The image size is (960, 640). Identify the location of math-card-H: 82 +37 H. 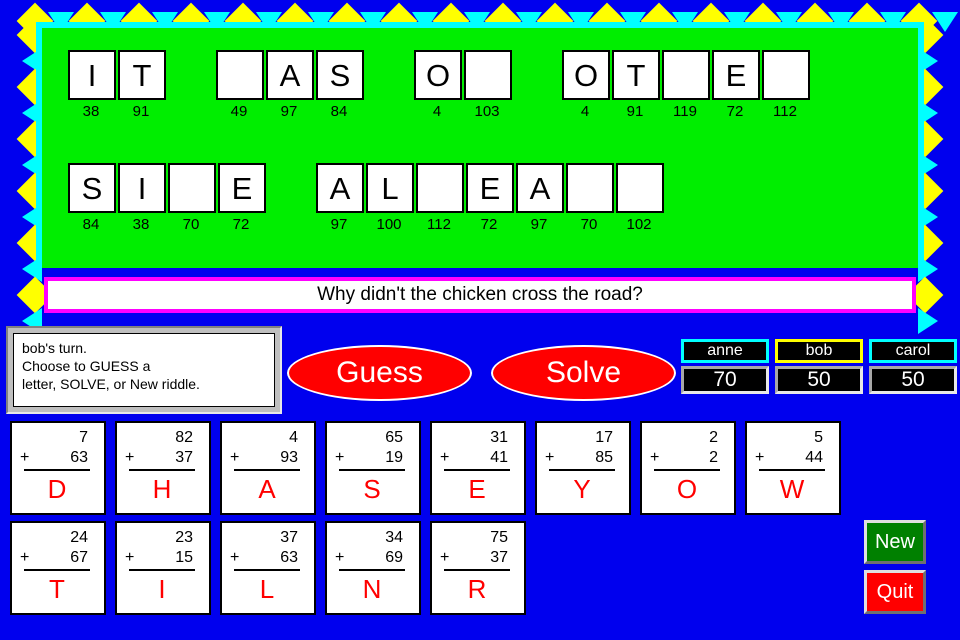
(163, 468).